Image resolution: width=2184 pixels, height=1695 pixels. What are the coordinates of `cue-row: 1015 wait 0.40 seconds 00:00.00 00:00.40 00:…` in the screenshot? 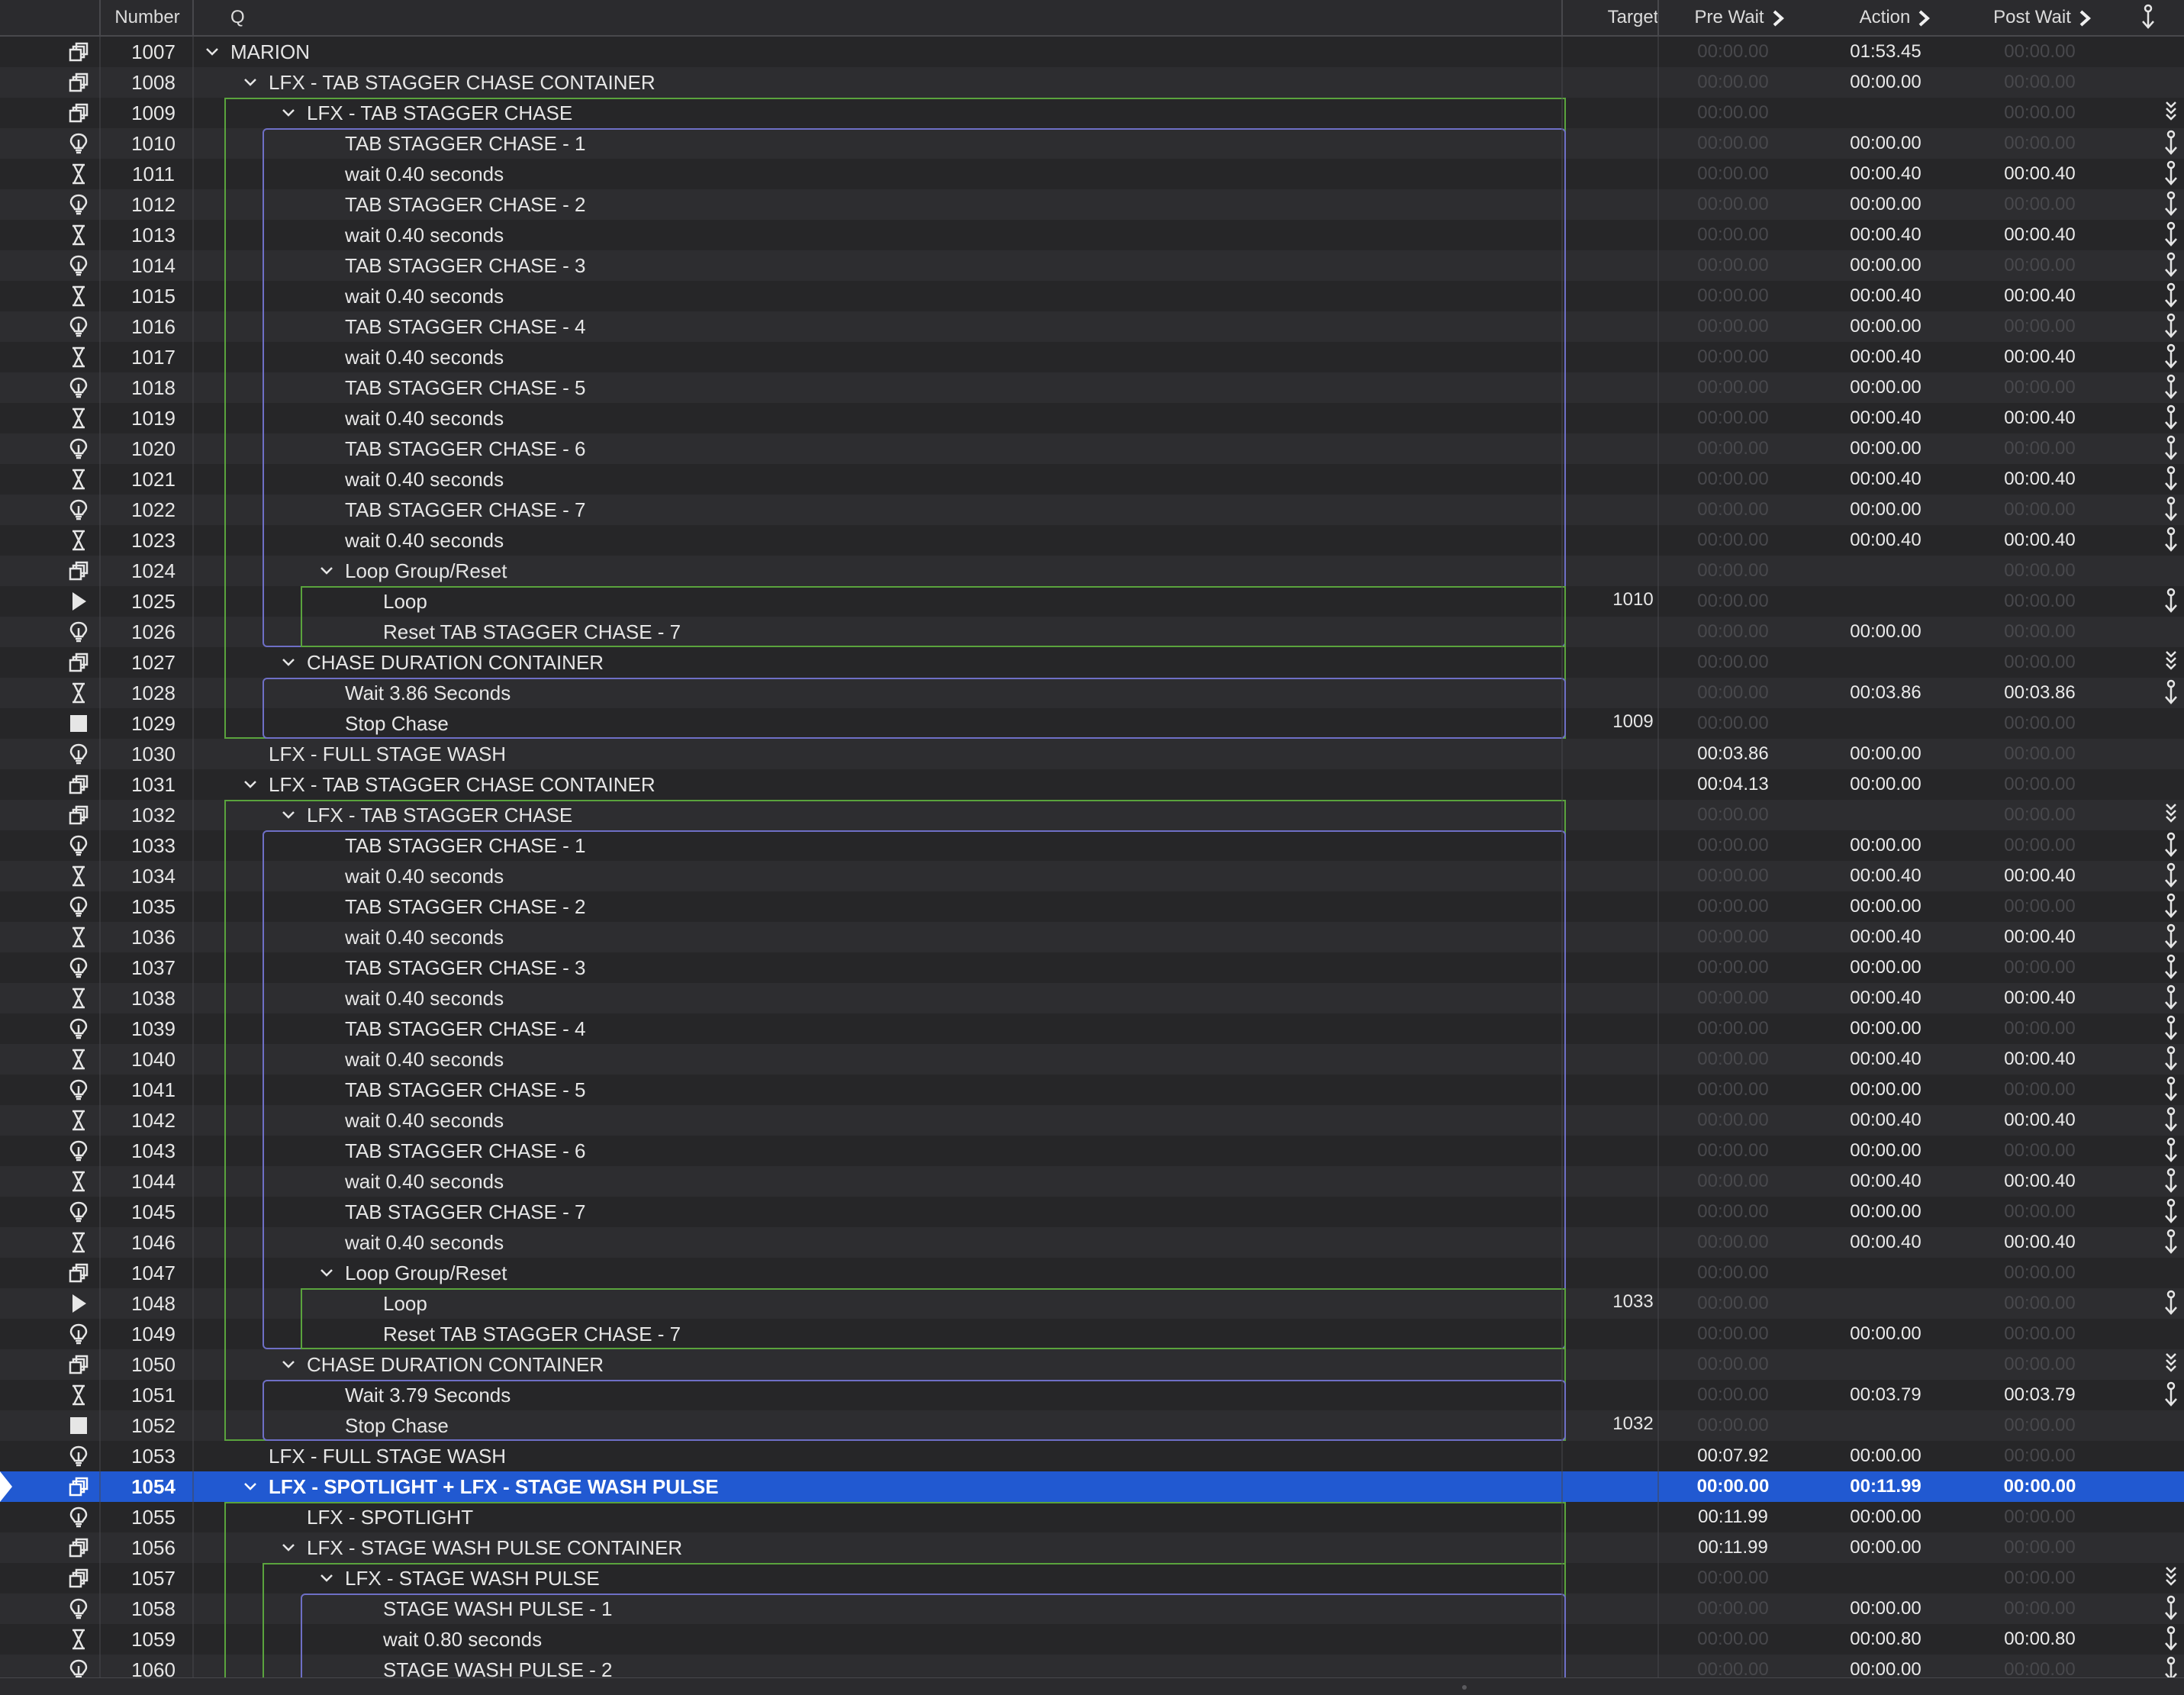 It's located at (1092, 296).